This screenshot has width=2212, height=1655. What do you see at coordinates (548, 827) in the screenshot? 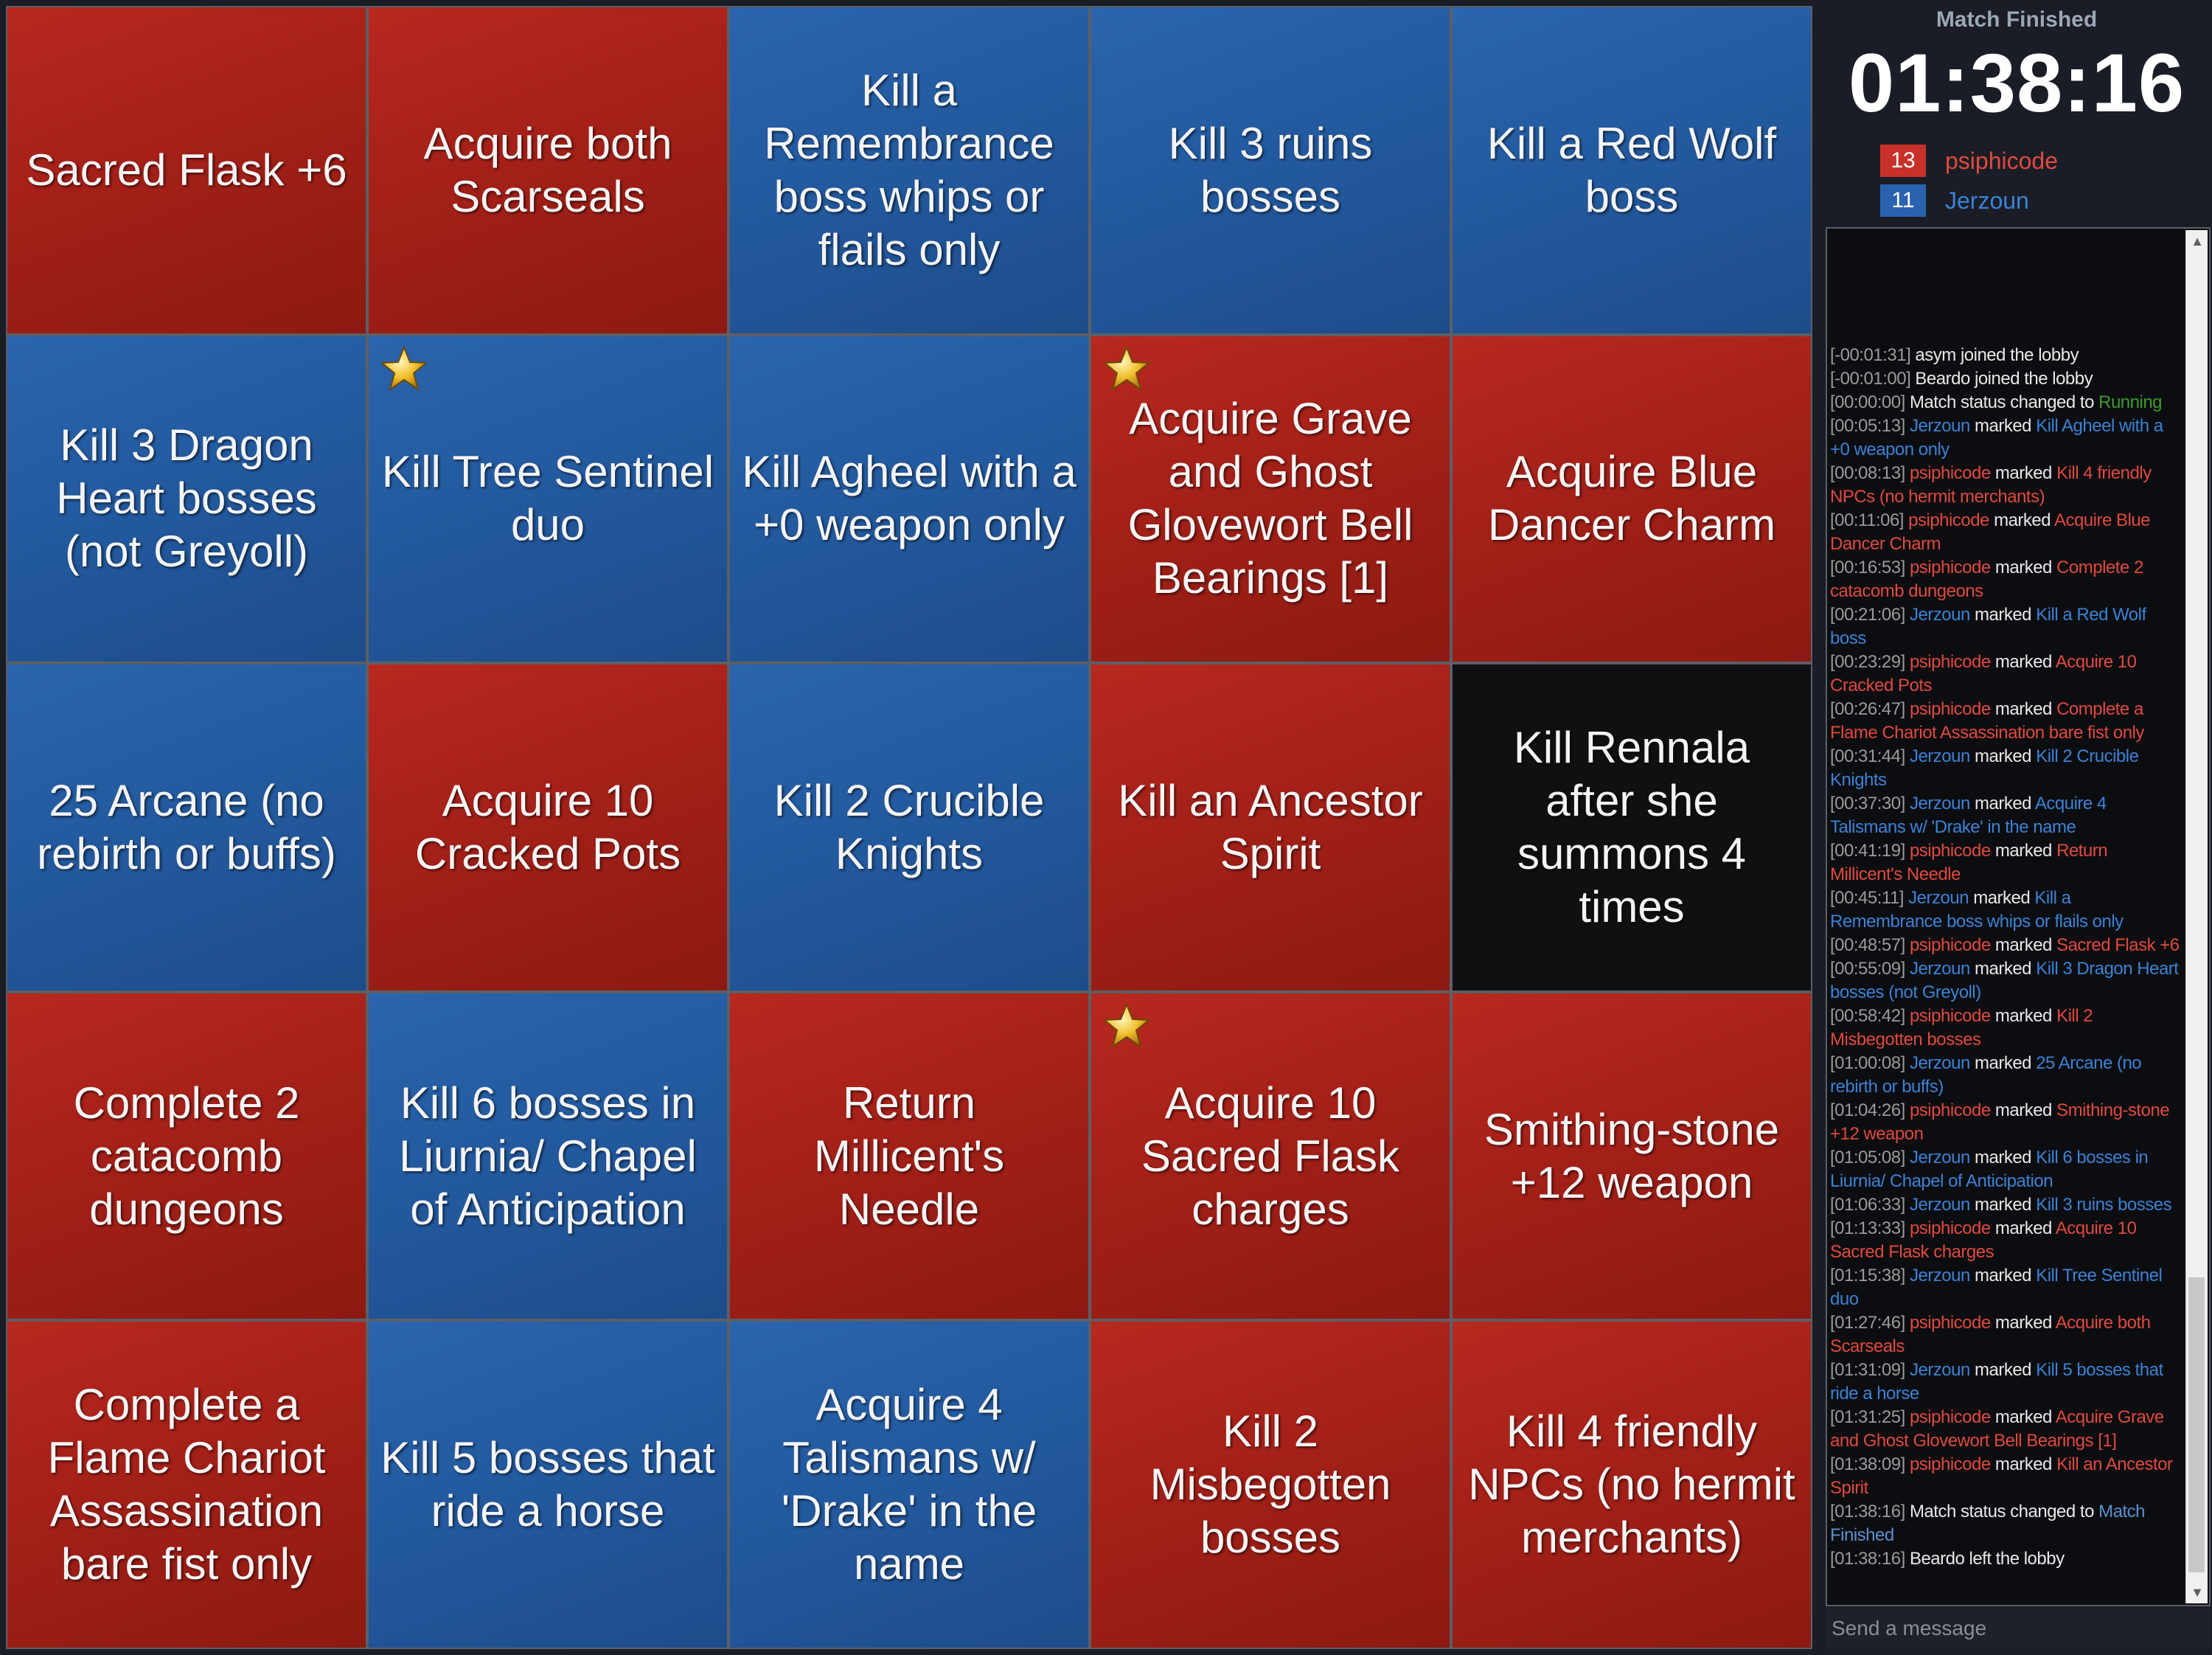
I see `bingo-cell: Acquire 10 Cracked Pots` at bounding box center [548, 827].